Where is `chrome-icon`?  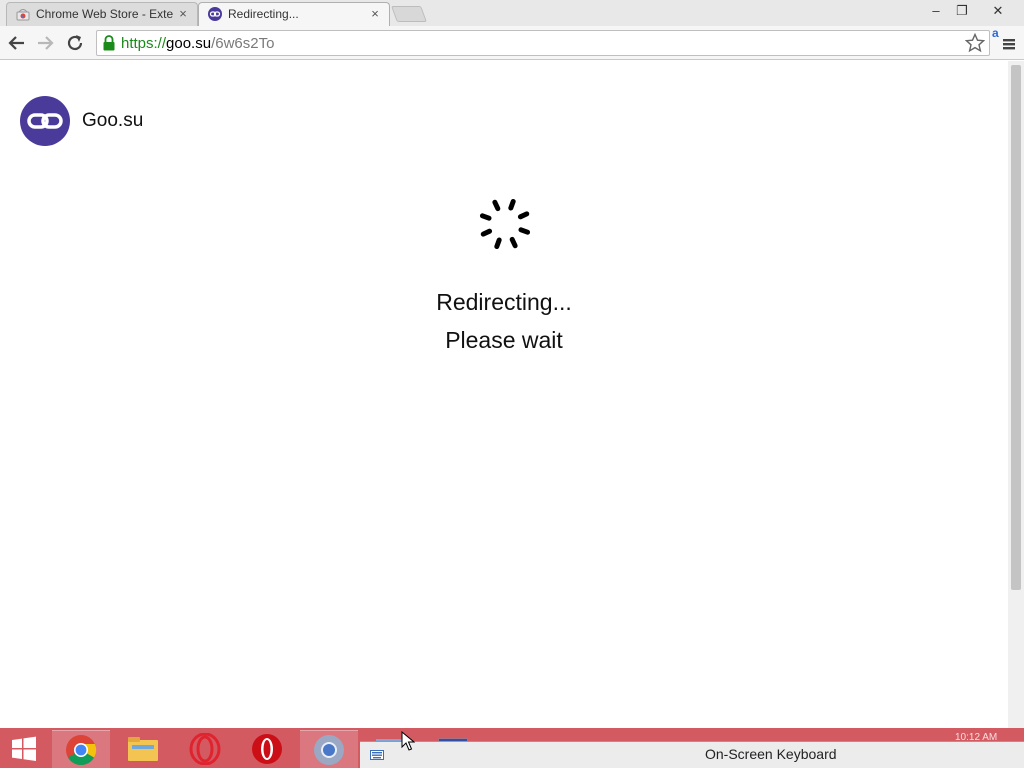 chrome-icon is located at coordinates (81, 749).